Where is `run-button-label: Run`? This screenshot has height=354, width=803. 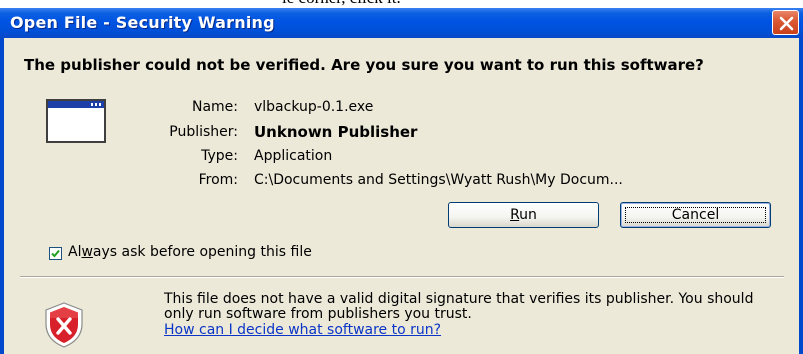
run-button-label: Run is located at coordinates (523, 215).